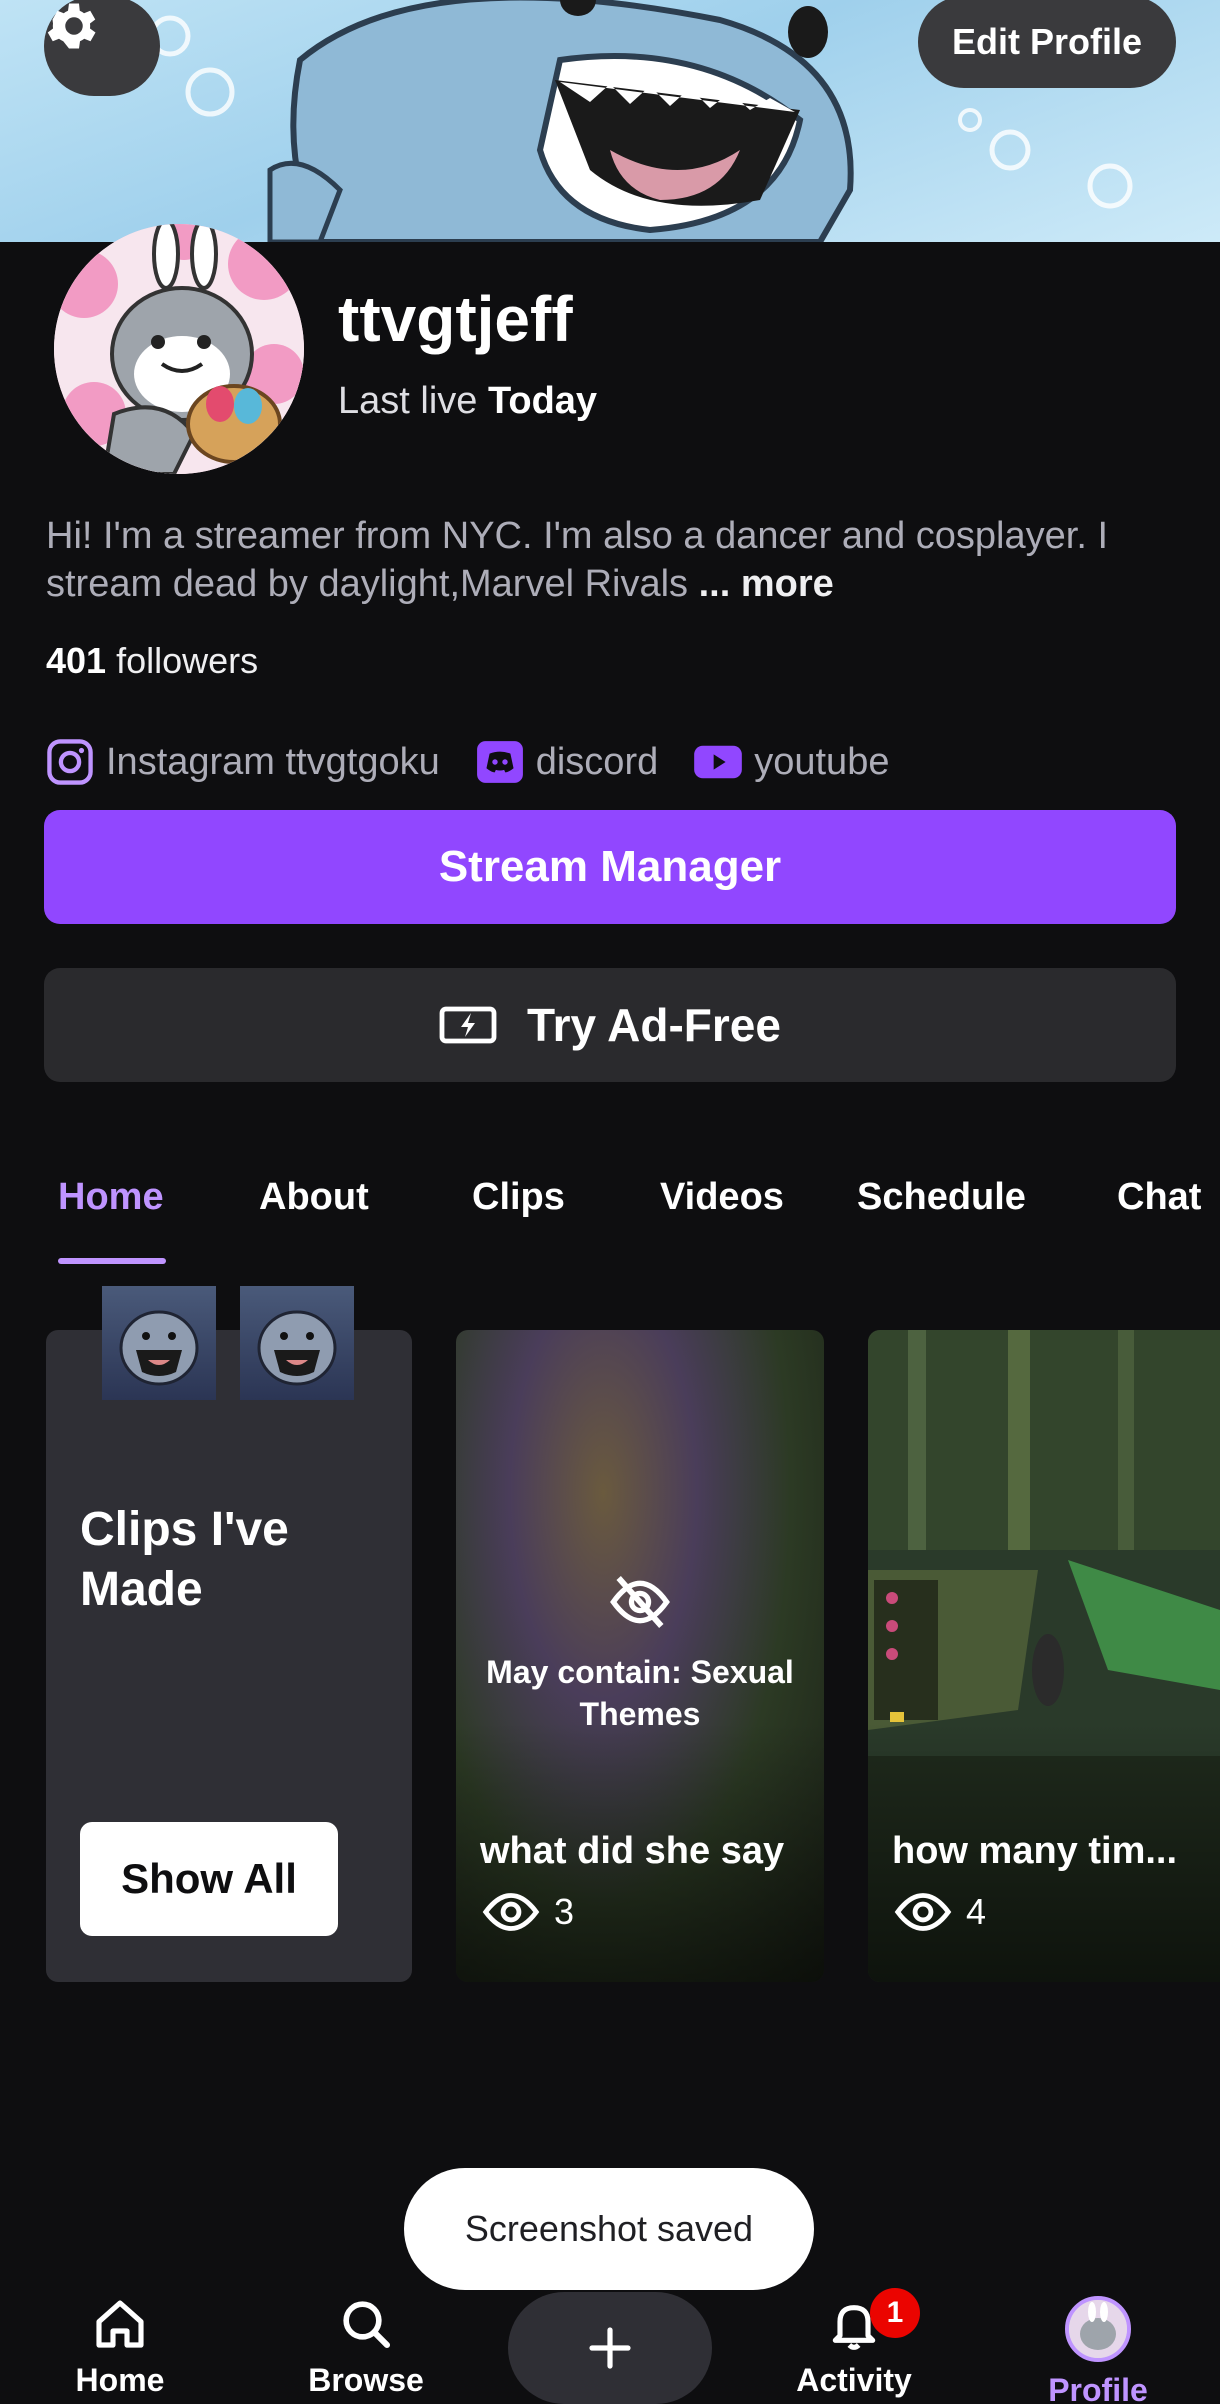 The height and width of the screenshot is (2404, 1220). What do you see at coordinates (610, 867) in the screenshot?
I see `stream-manager-button: Stream Manager` at bounding box center [610, 867].